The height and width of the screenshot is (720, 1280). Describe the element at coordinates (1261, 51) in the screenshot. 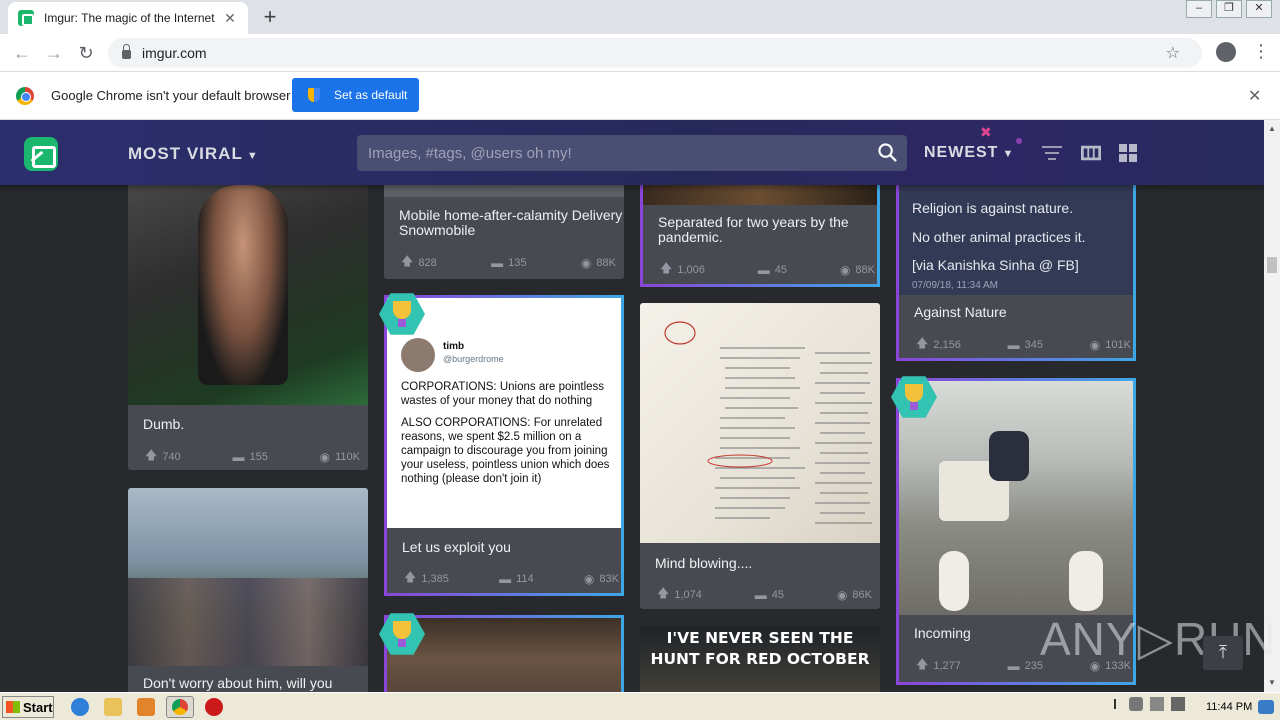

I see `chrome-menu-icon: ⋮` at that location.